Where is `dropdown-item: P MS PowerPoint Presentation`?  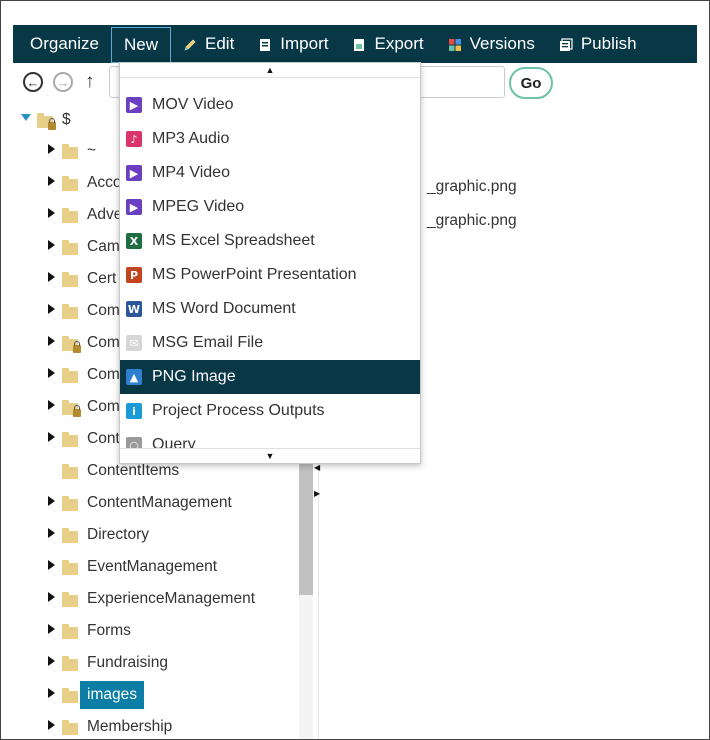
dropdown-item: P MS PowerPoint Presentation is located at coordinates (270, 275).